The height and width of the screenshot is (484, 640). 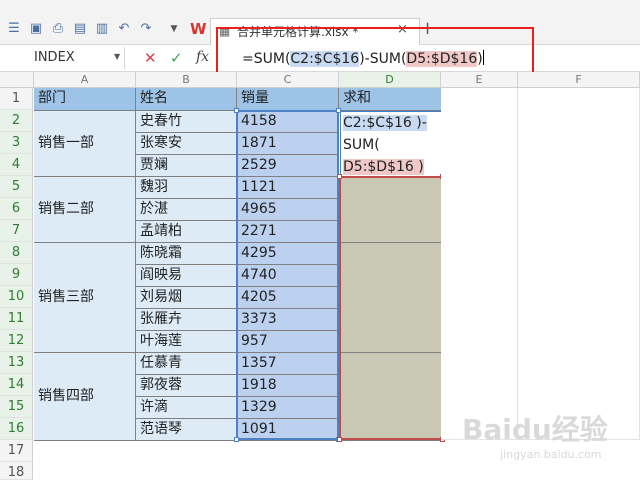 I want to click on edit-line-3: D5:$D$16 ), so click(x=392, y=167).